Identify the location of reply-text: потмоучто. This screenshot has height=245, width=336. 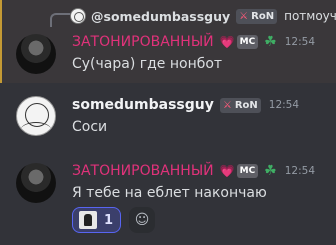
(310, 16).